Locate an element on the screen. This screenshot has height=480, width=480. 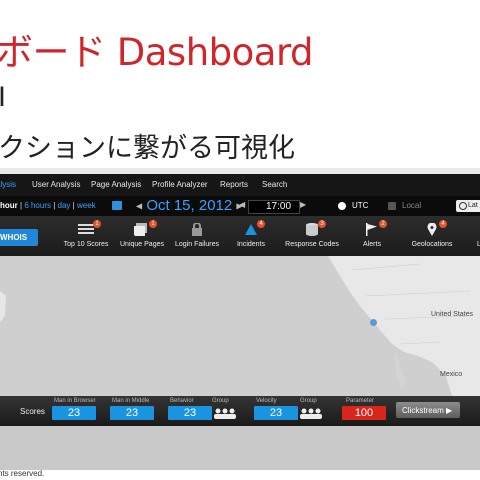
score-label: Parameter is located at coordinates (360, 401).